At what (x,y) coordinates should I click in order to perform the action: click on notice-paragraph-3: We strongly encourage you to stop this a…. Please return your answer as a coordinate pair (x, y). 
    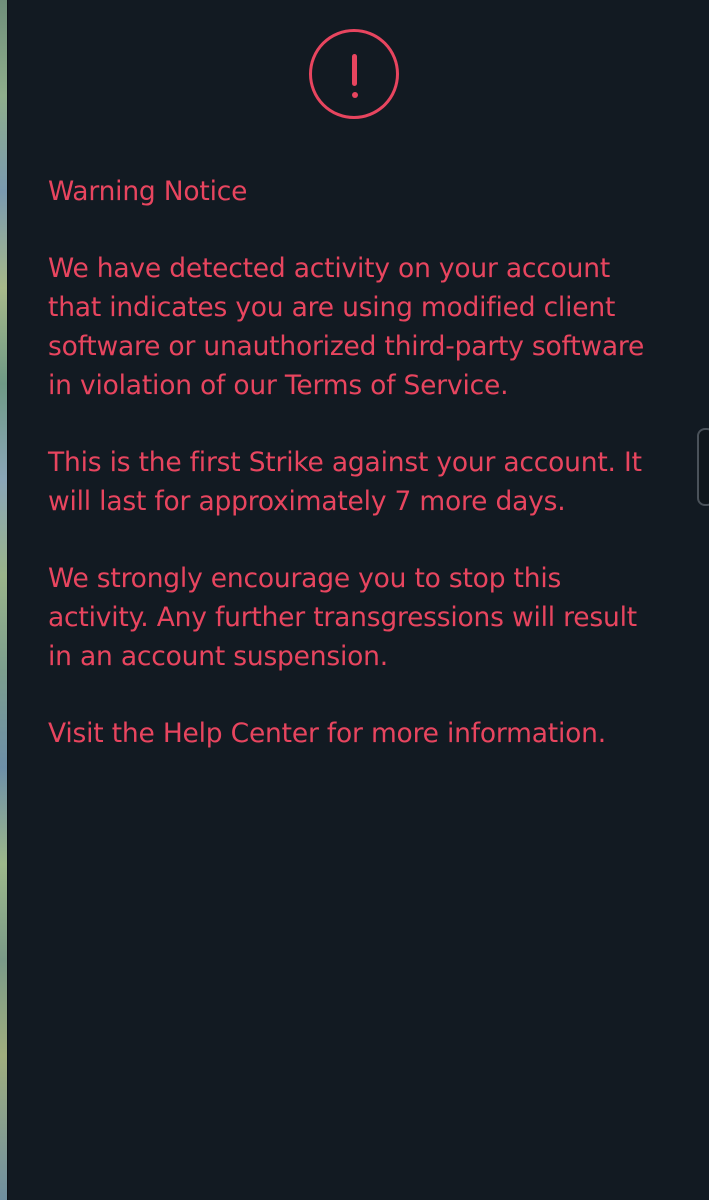
    Looking at the image, I should click on (342, 617).